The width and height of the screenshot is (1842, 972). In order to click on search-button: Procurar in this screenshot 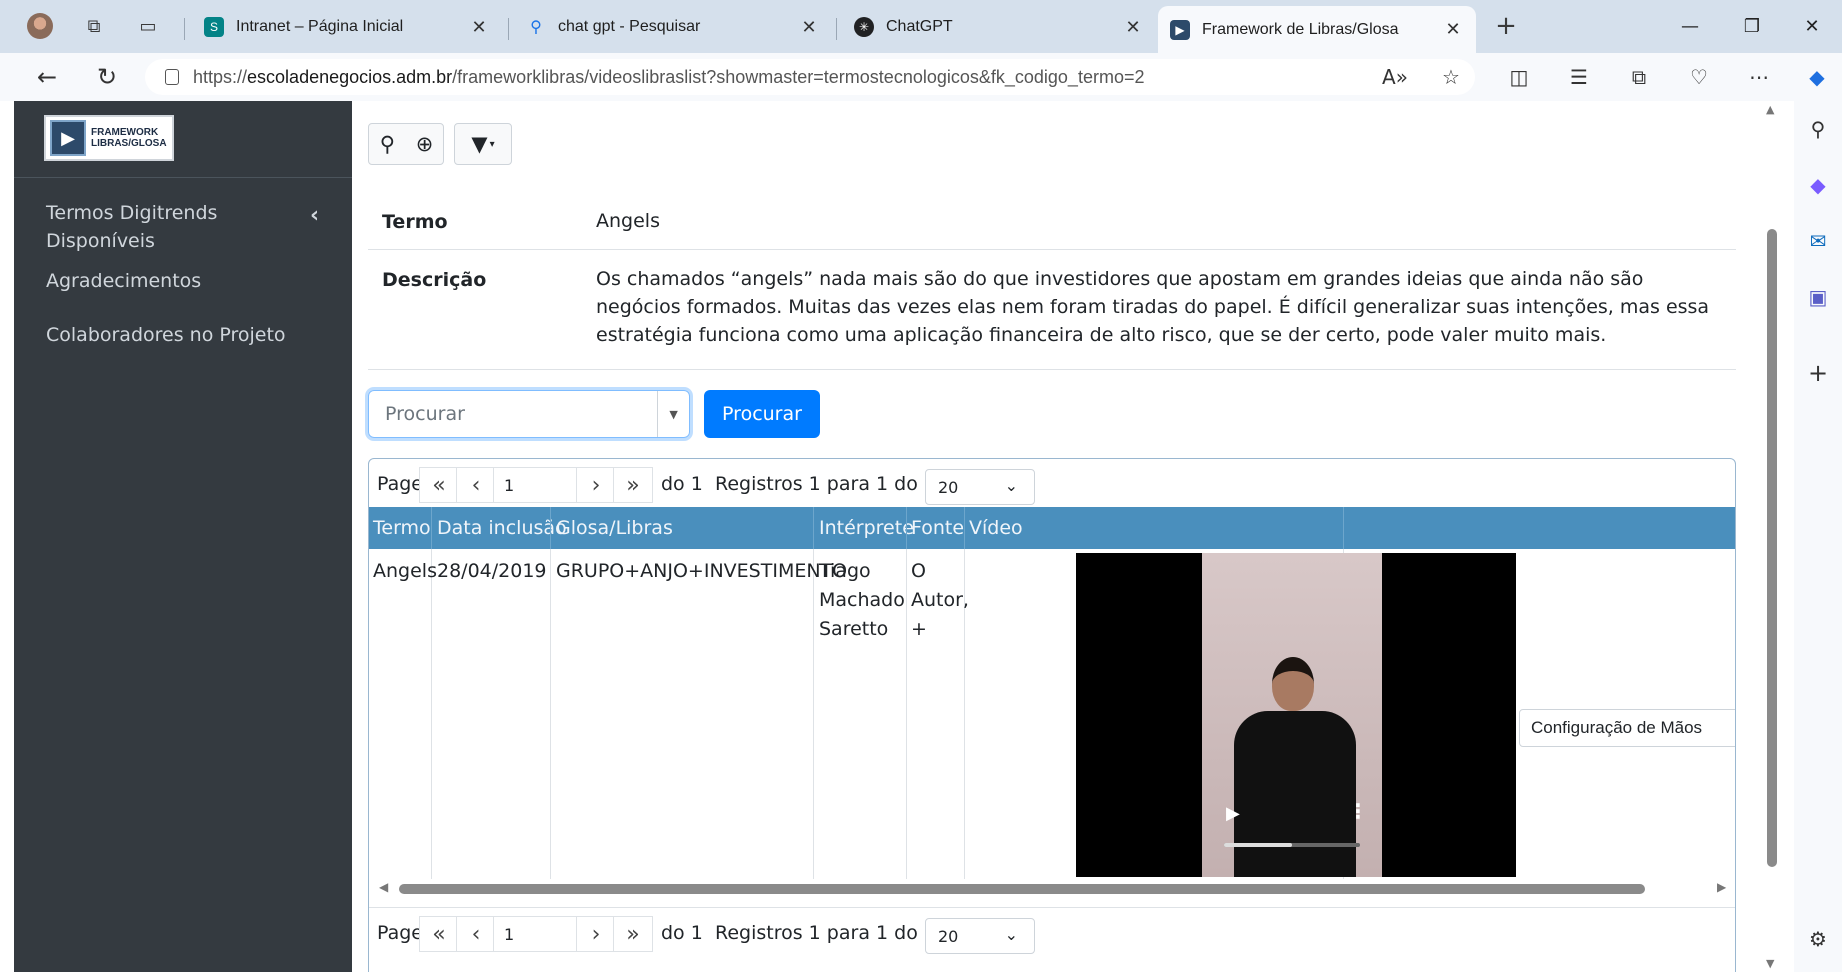, I will do `click(762, 414)`.